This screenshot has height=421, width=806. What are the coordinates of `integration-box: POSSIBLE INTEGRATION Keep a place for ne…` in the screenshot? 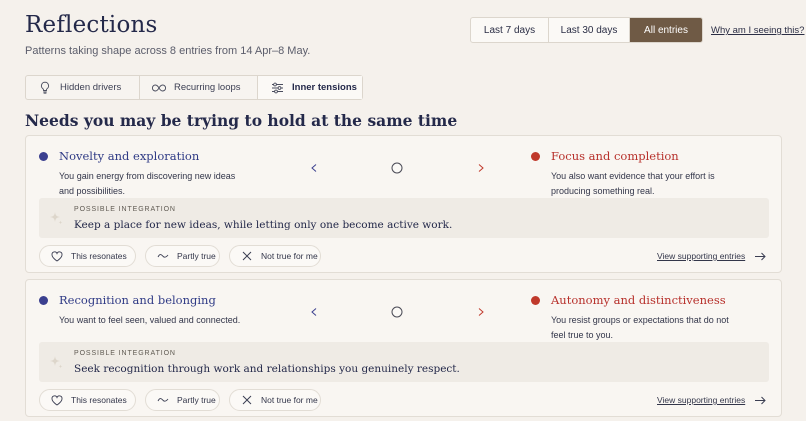 It's located at (404, 218).